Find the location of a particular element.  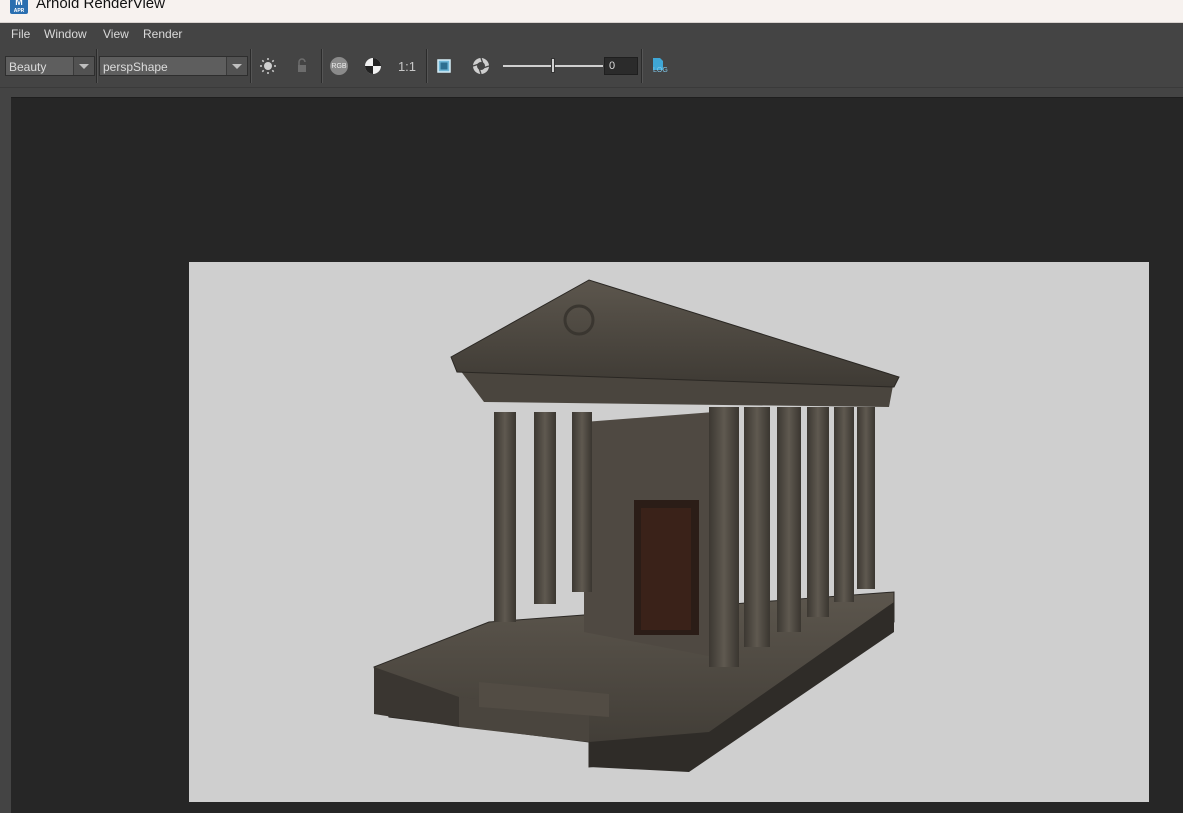

menu-render: Render is located at coordinates (162, 34).